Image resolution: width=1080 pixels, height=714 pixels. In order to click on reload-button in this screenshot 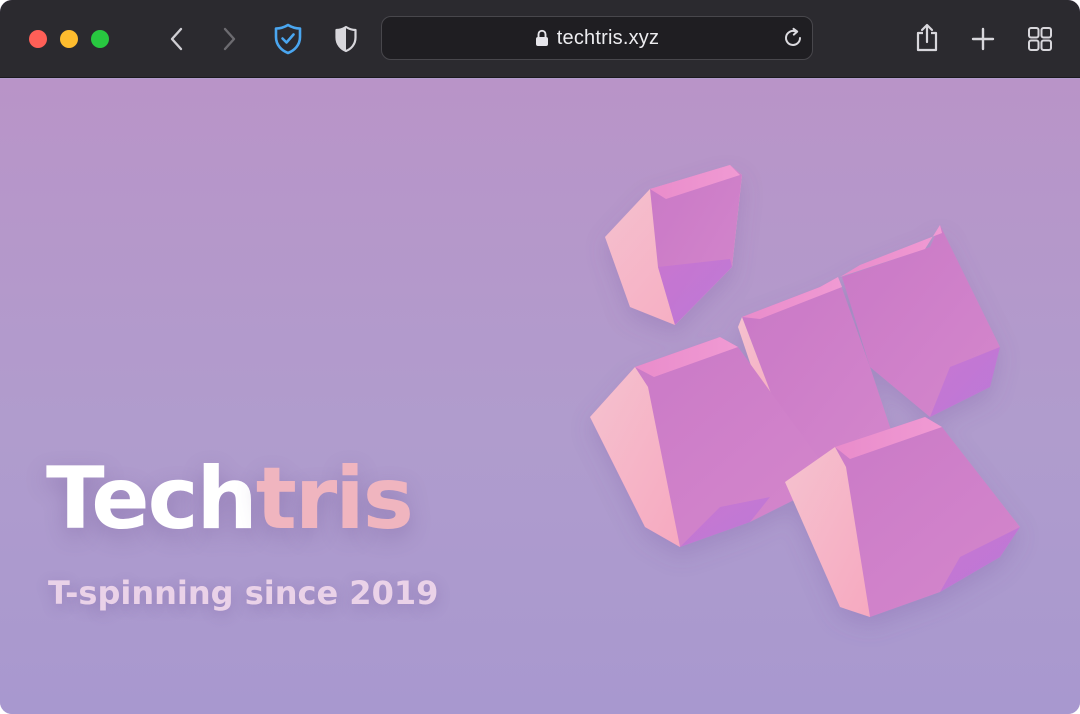, I will do `click(793, 40)`.